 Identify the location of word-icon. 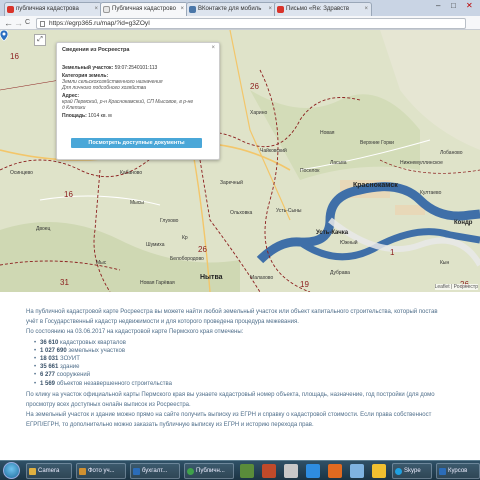
(442, 471).